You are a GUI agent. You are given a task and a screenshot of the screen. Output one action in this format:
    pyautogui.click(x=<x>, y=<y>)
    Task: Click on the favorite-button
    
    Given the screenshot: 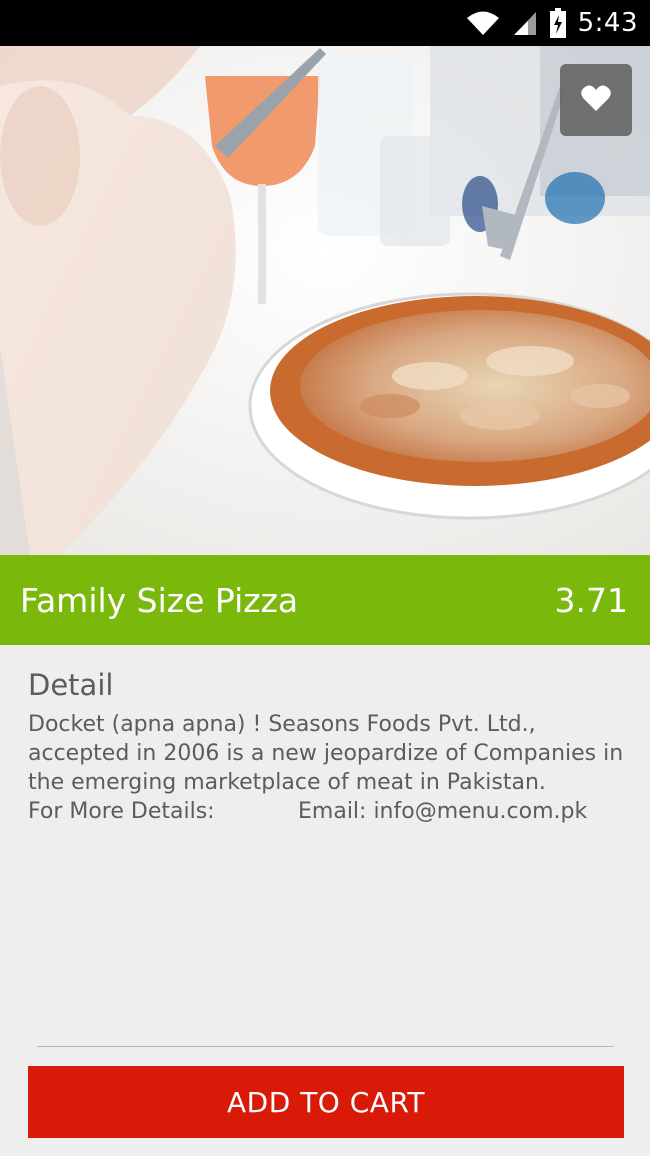 What is the action you would take?
    pyautogui.click(x=596, y=100)
    